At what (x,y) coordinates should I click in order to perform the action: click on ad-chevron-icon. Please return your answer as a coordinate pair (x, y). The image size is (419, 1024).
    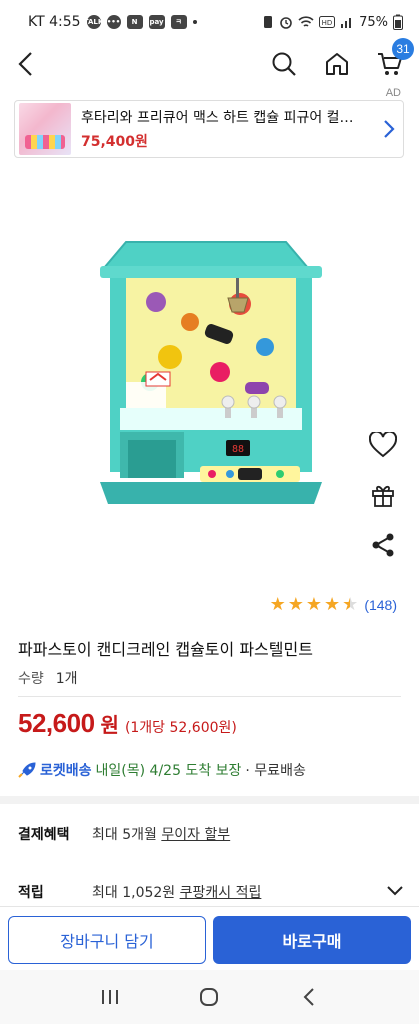
    Looking at the image, I should click on (389, 129).